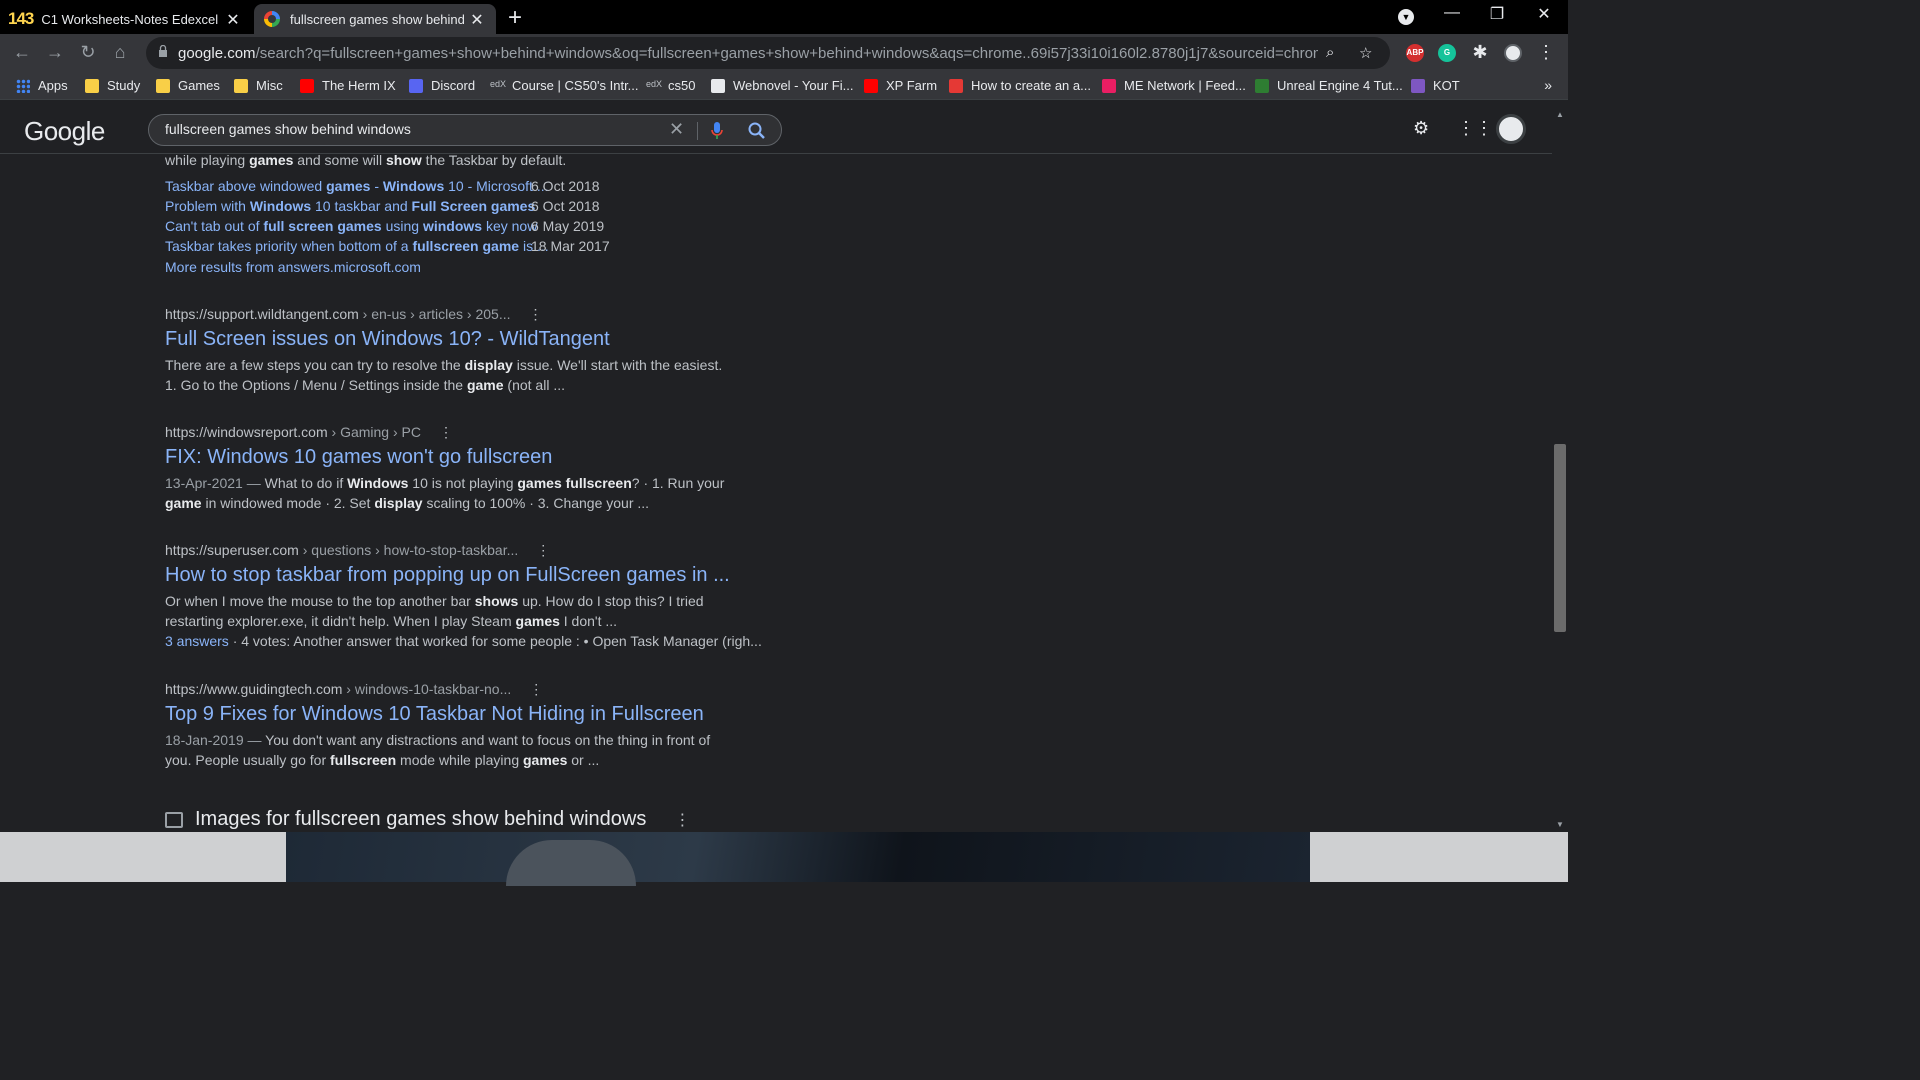  Describe the element at coordinates (1546, 52) in the screenshot. I see `browser-menu-icon: ⋮` at that location.